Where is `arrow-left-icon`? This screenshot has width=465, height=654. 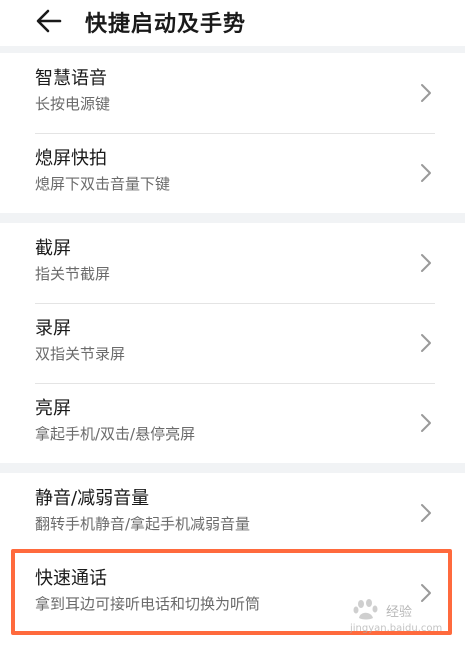
arrow-left-icon is located at coordinates (49, 21).